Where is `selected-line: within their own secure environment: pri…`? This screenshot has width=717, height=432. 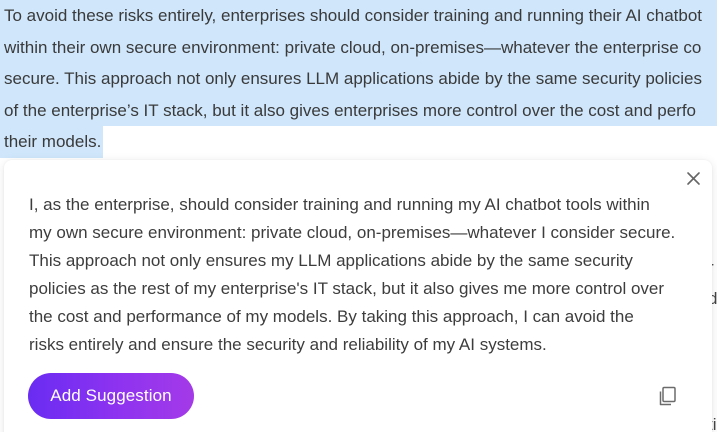 selected-line: within their own secure environment: pri… is located at coordinates (358, 47).